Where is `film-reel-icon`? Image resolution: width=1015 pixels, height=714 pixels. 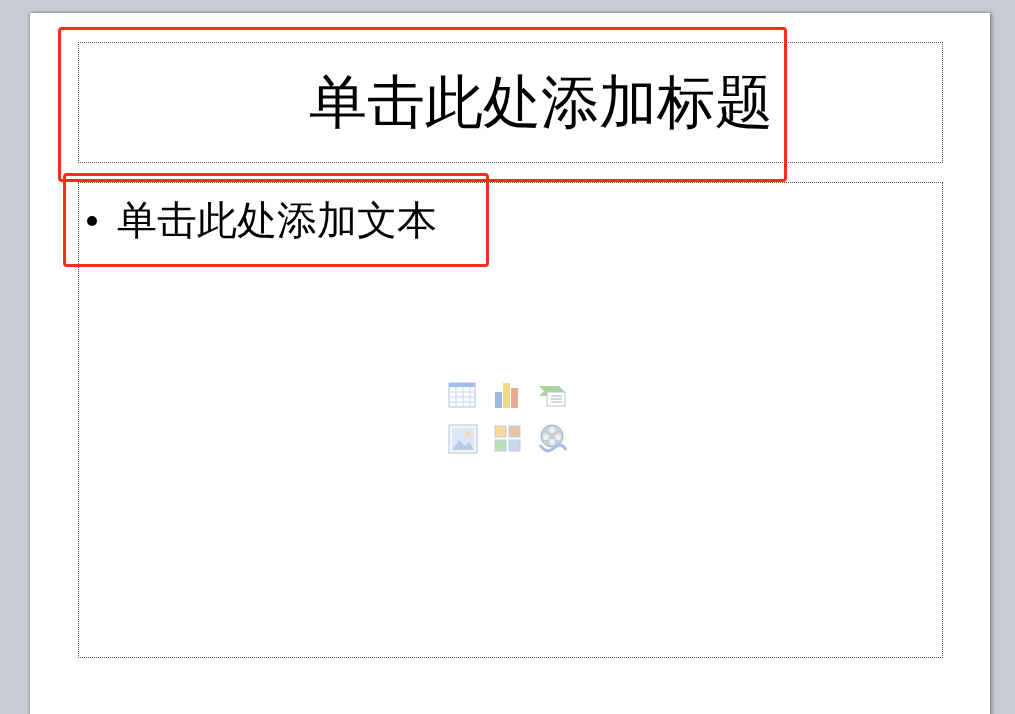 film-reel-icon is located at coordinates (553, 439).